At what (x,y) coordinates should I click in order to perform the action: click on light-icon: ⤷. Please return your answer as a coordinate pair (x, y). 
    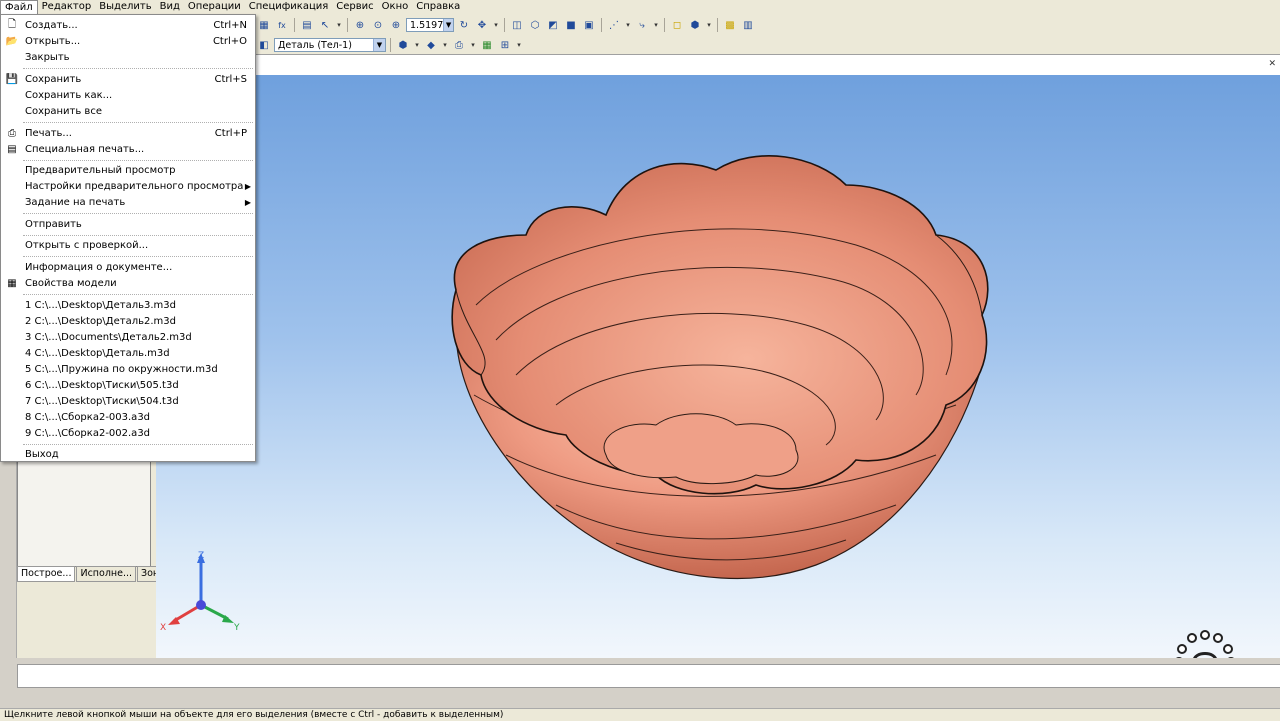
    Looking at the image, I should click on (642, 25).